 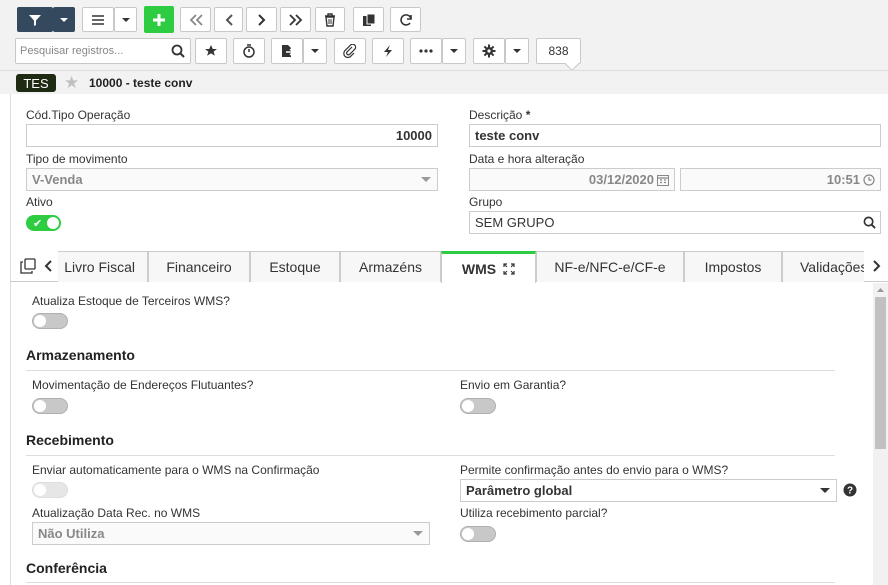 I want to click on stopwatch-icon, so click(x=249, y=51).